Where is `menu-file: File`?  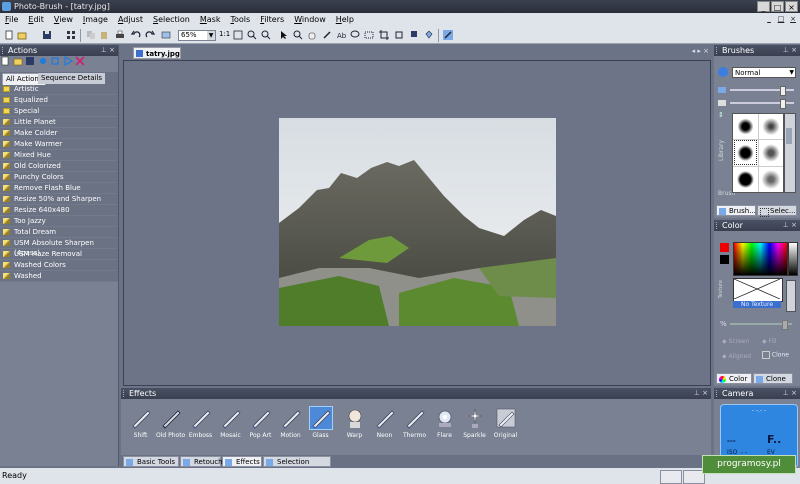
menu-file: File is located at coordinates (11, 20).